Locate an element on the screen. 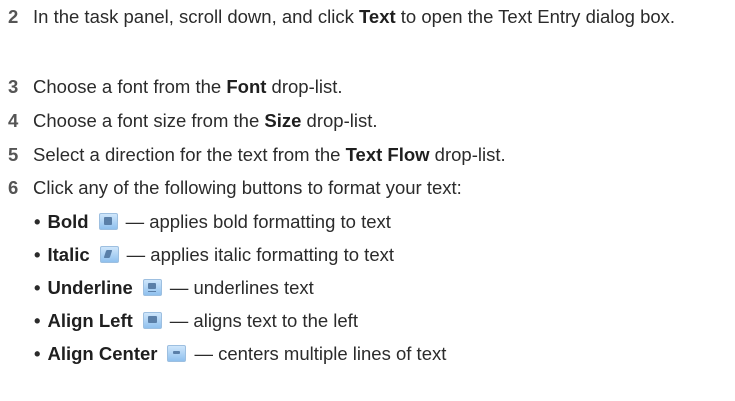 Image resolution: width=735 pixels, height=401 pixels. step-3: 3 Choose a font from the Font drop-list. is located at coordinates (370, 86).